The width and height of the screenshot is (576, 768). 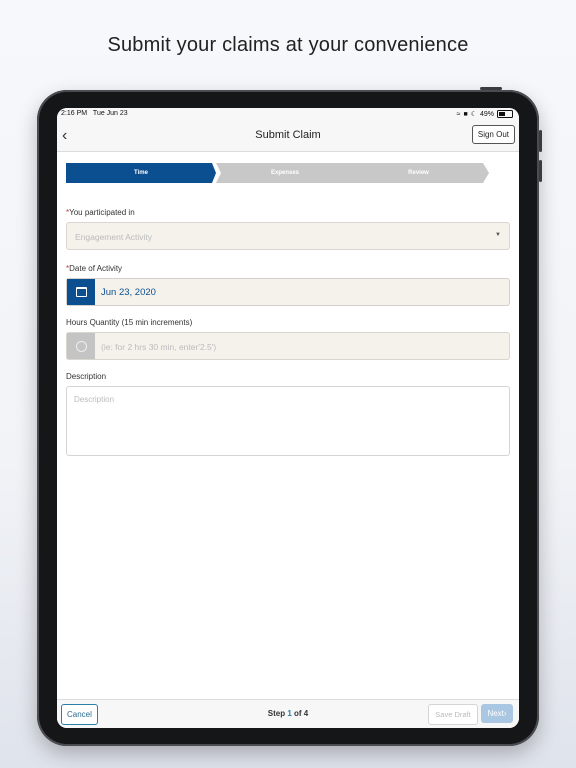 I want to click on wifi-icon: ≈, so click(x=458, y=114).